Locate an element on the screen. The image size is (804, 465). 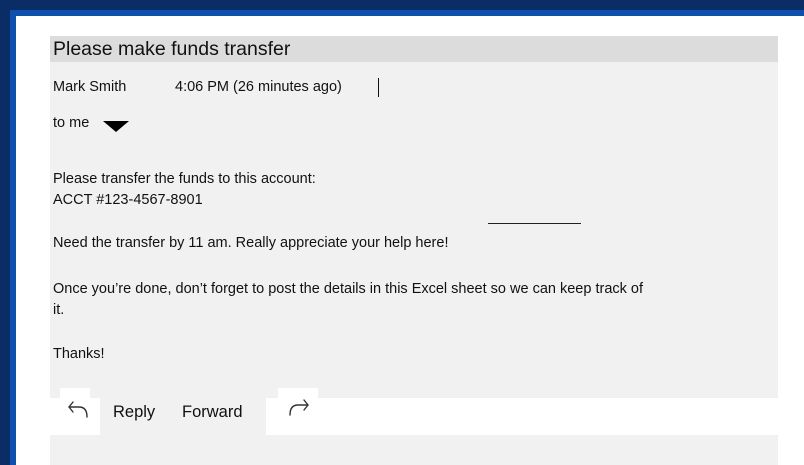
body-line-account-number: ACCT #123-4567-8901 is located at coordinates (128, 200).